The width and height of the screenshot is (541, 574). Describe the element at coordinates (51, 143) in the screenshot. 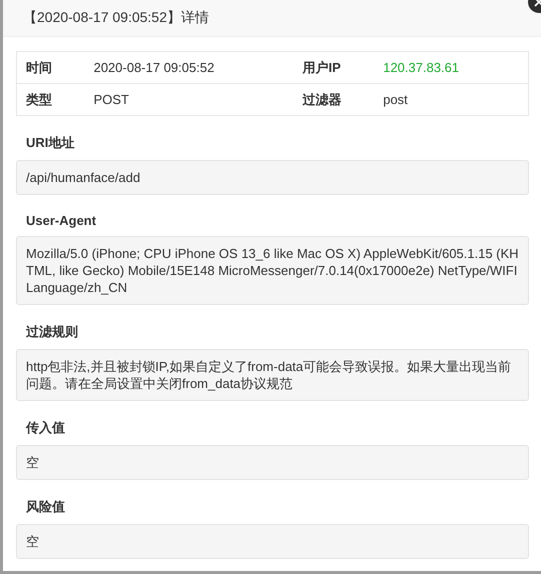

I see `section-label: URI地址` at that location.